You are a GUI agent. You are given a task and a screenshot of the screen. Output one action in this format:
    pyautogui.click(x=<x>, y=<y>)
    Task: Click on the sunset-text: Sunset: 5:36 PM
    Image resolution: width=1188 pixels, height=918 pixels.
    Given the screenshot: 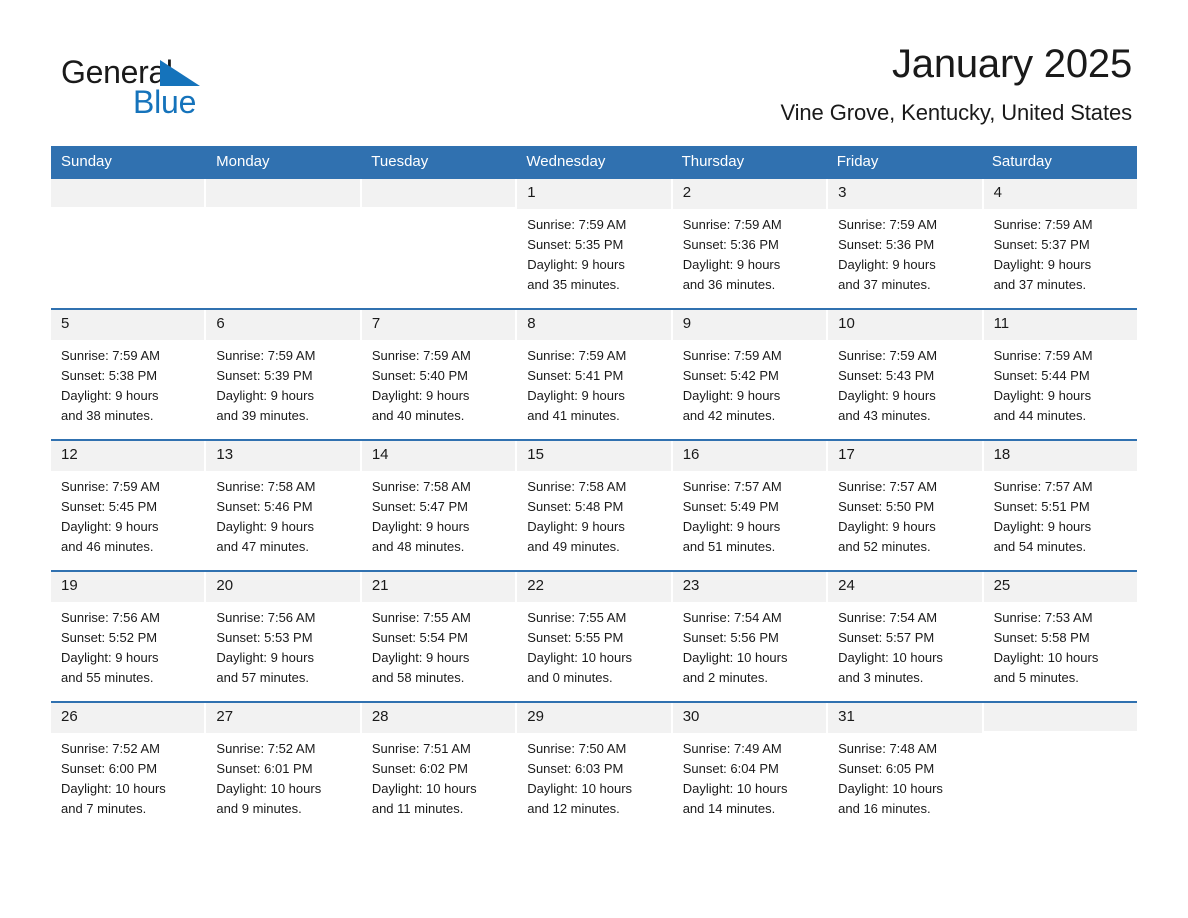 What is the action you would take?
    pyautogui.click(x=730, y=244)
    